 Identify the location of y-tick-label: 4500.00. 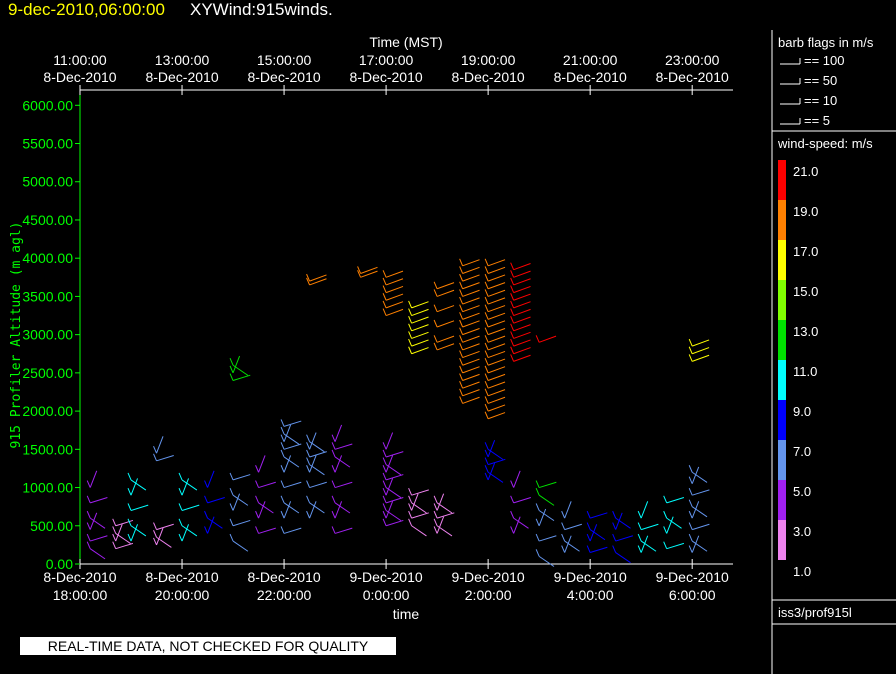
(47, 220).